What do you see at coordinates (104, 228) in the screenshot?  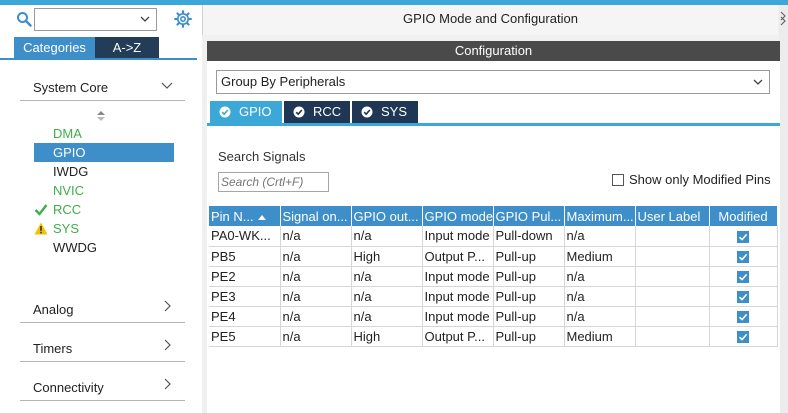 I see `list-item-sys: SYS` at bounding box center [104, 228].